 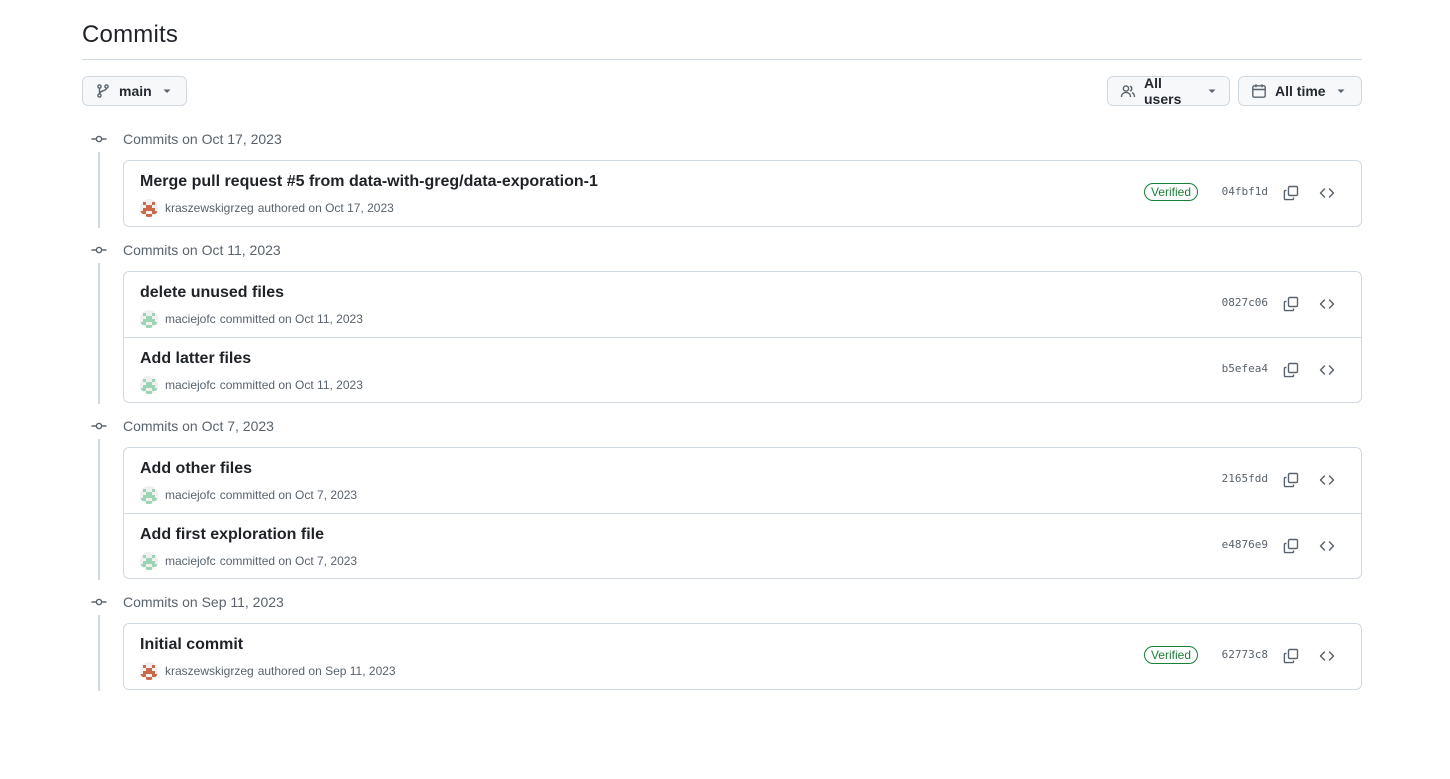 I want to click on commit-sha-link: 04fbf1d, so click(x=1245, y=191).